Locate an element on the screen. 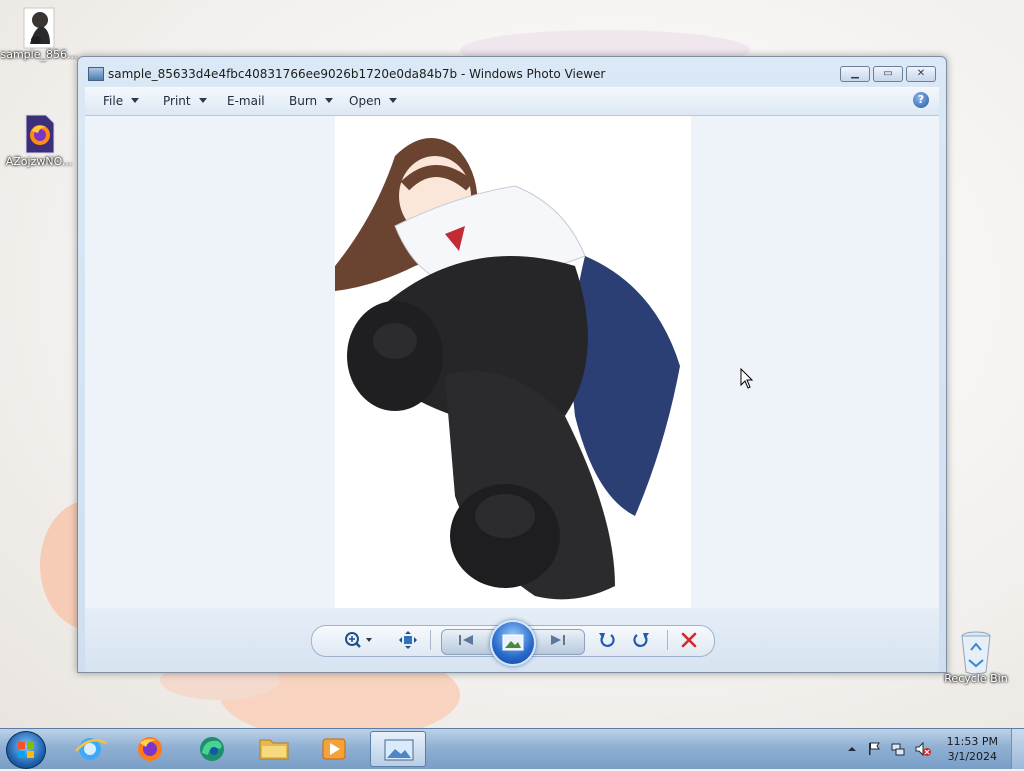  help-icon: ? is located at coordinates (921, 99).